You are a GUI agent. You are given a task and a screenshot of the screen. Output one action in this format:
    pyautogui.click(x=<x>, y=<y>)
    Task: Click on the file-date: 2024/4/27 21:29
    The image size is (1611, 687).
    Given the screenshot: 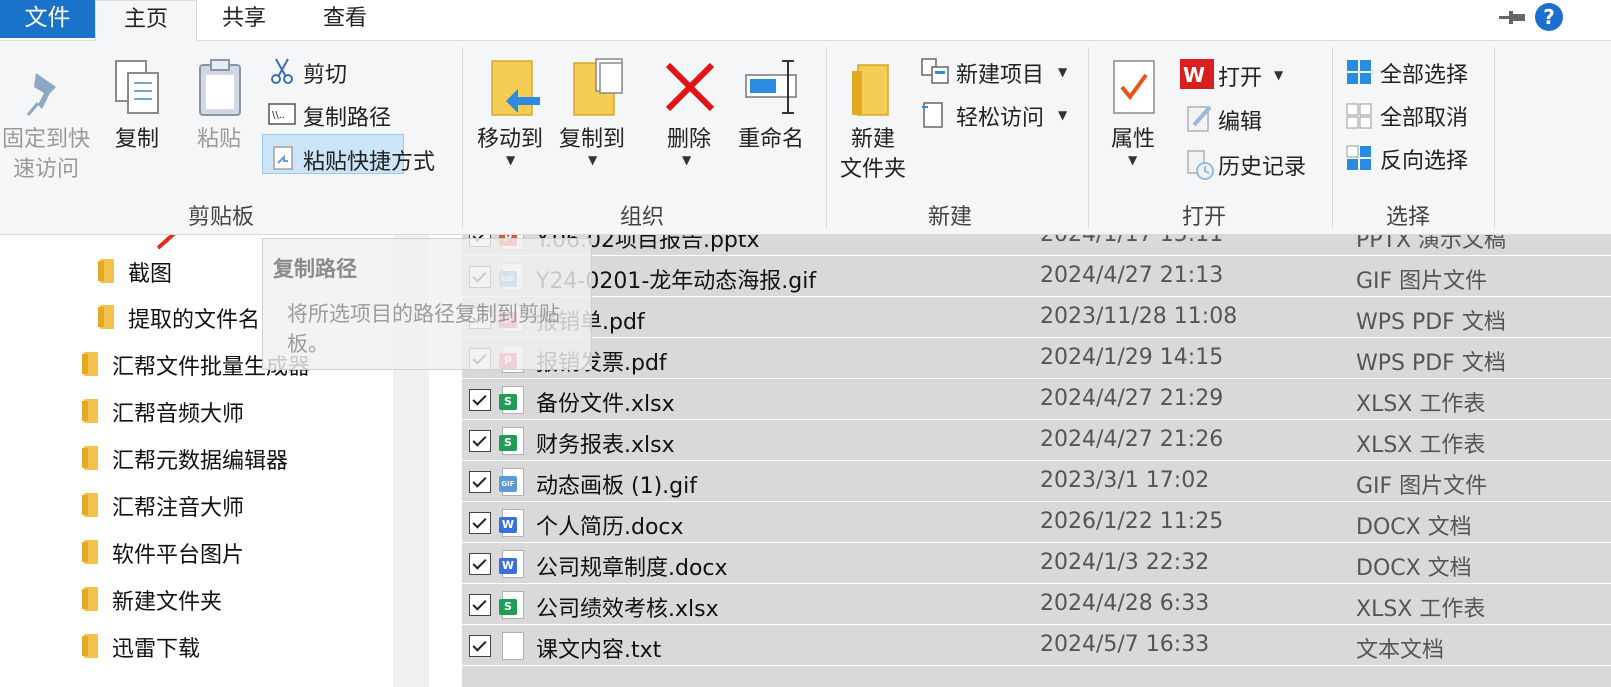 What is the action you would take?
    pyautogui.click(x=1132, y=398)
    